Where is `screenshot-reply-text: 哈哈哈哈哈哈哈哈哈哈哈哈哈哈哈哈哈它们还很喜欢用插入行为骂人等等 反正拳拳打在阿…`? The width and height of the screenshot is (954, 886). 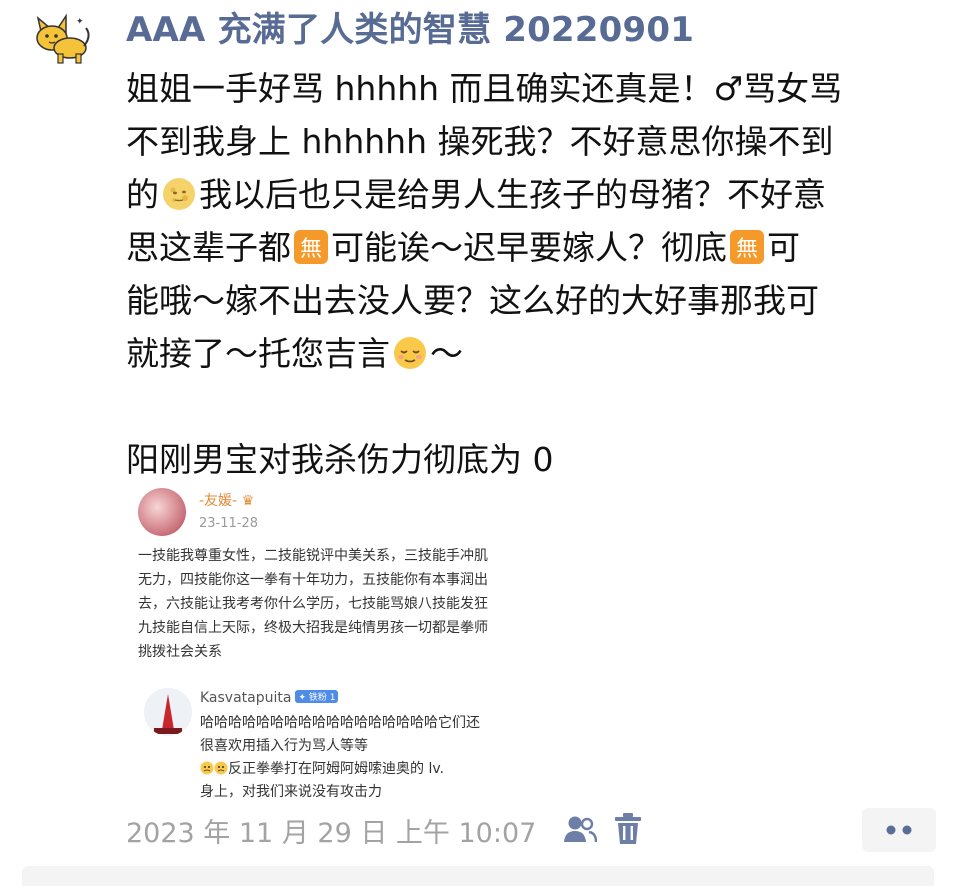 screenshot-reply-text: 哈哈哈哈哈哈哈哈哈哈哈哈哈哈哈哈哈它们还很喜欢用插入行为骂人等等 反正拳拳打在阿… is located at coordinates (342, 756).